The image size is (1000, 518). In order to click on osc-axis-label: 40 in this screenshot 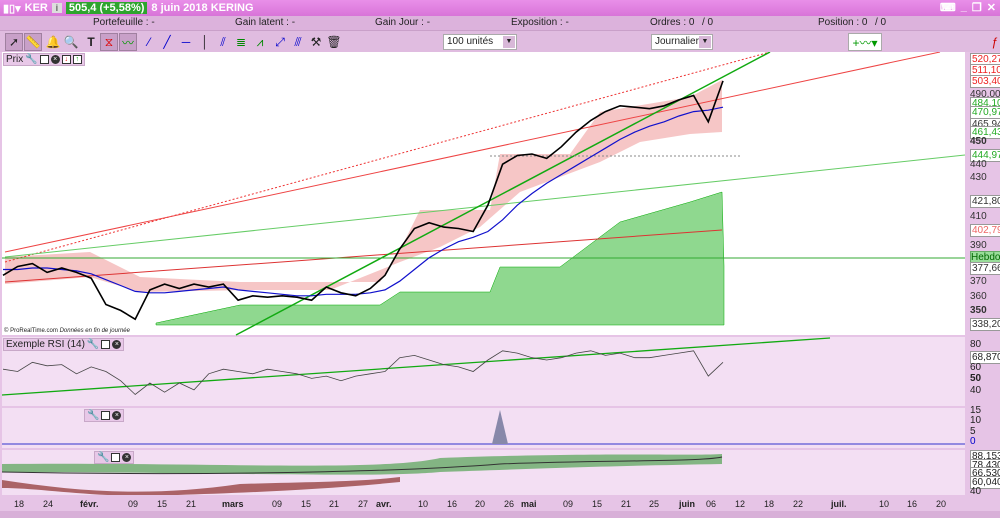, I will do `click(976, 491)`.